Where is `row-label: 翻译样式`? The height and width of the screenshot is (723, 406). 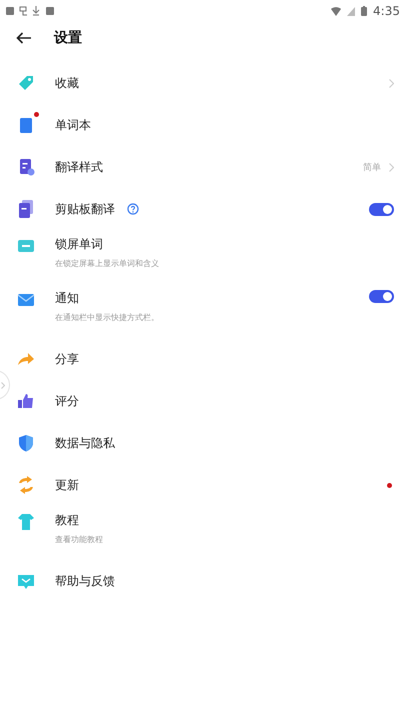 row-label: 翻译样式 is located at coordinates (79, 167).